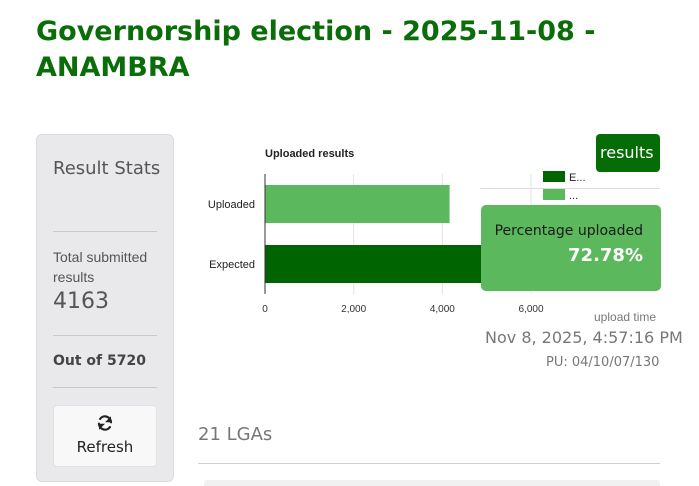 This screenshot has height=486, width=699. Describe the element at coordinates (105, 447) in the screenshot. I see `refresh-label: Refresh` at that location.